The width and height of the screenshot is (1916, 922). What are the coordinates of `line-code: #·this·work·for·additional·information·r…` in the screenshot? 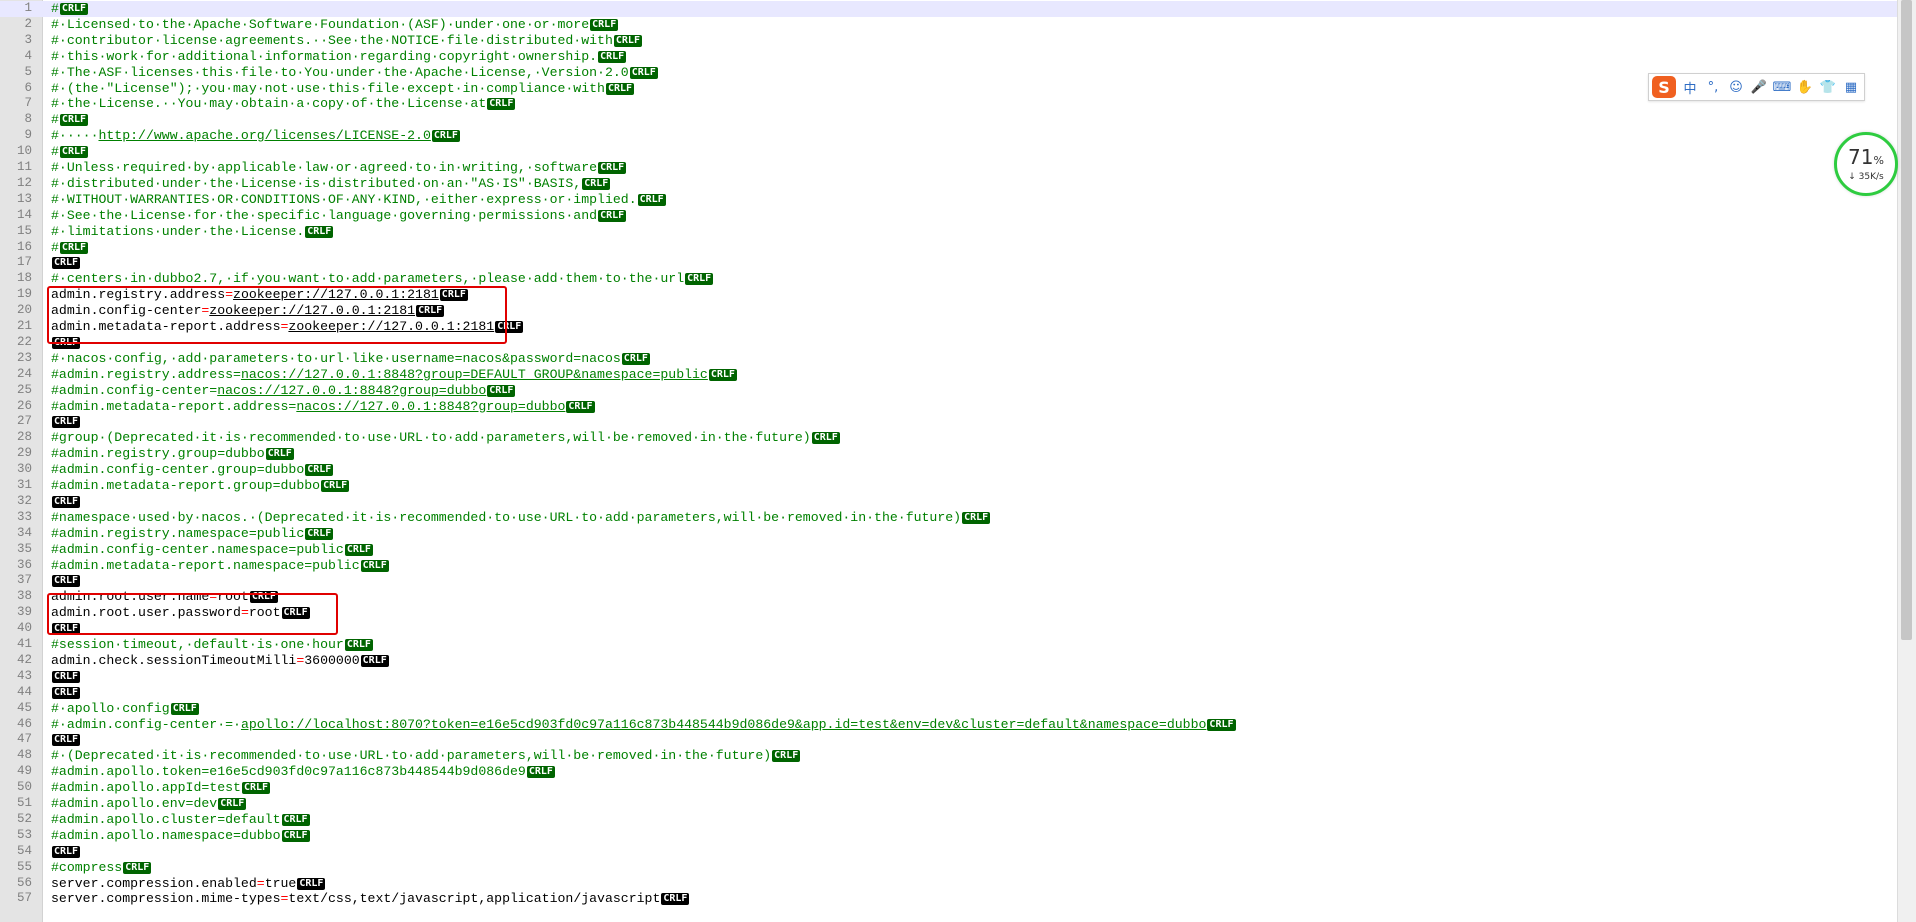 It's located at (339, 57).